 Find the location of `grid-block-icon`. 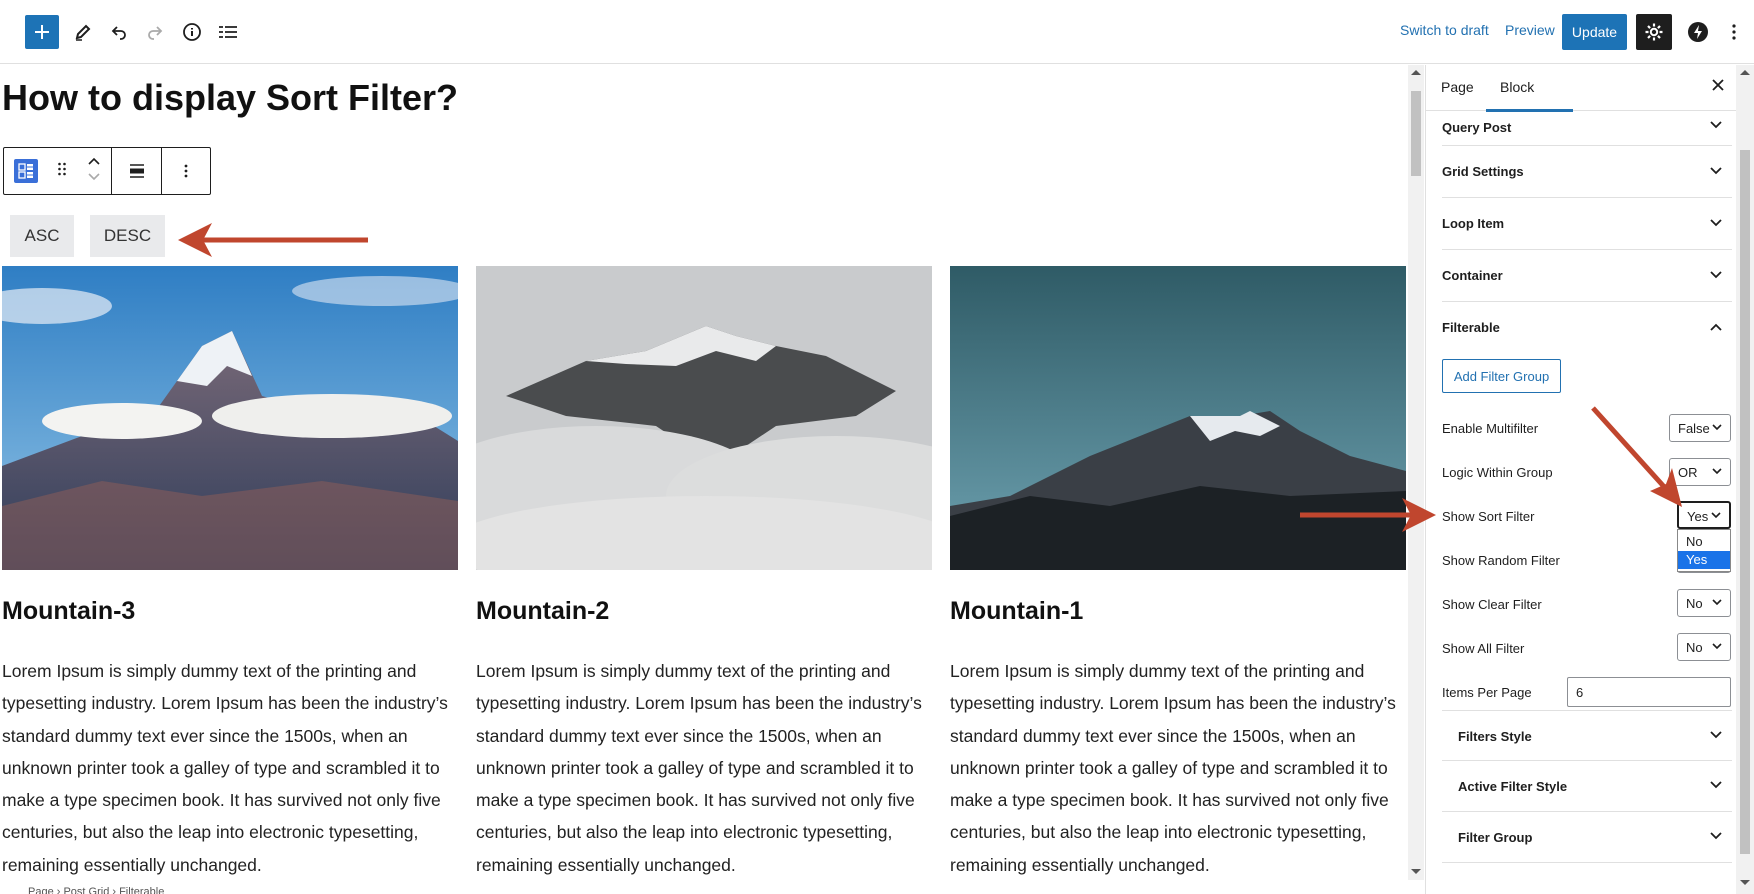

grid-block-icon is located at coordinates (25, 171).